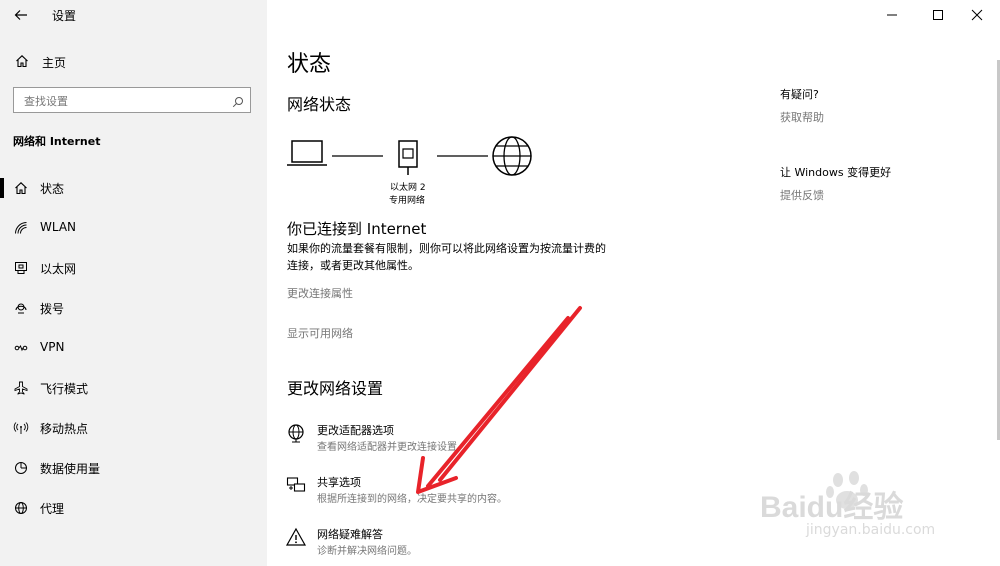  I want to click on baidu-watermark: Baidu经验 jingyan.baidu.com, so click(875, 510).